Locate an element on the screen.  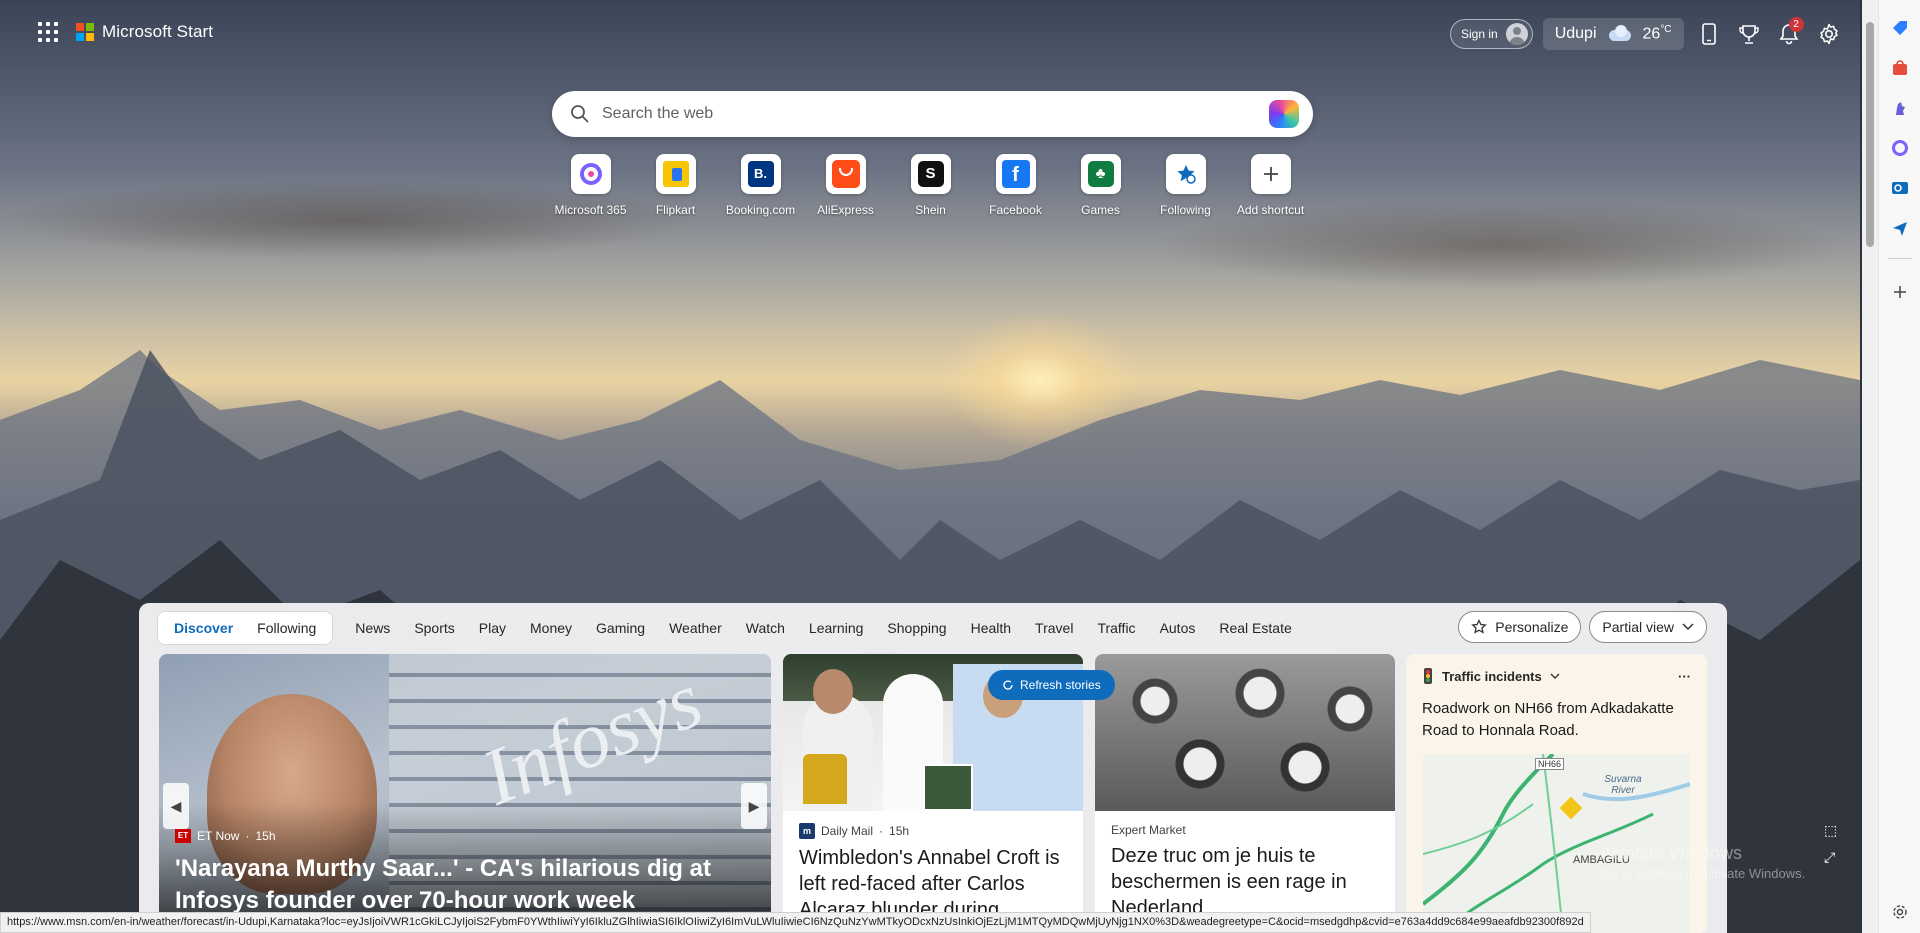
more-options-icon: ··· is located at coordinates (1684, 676).